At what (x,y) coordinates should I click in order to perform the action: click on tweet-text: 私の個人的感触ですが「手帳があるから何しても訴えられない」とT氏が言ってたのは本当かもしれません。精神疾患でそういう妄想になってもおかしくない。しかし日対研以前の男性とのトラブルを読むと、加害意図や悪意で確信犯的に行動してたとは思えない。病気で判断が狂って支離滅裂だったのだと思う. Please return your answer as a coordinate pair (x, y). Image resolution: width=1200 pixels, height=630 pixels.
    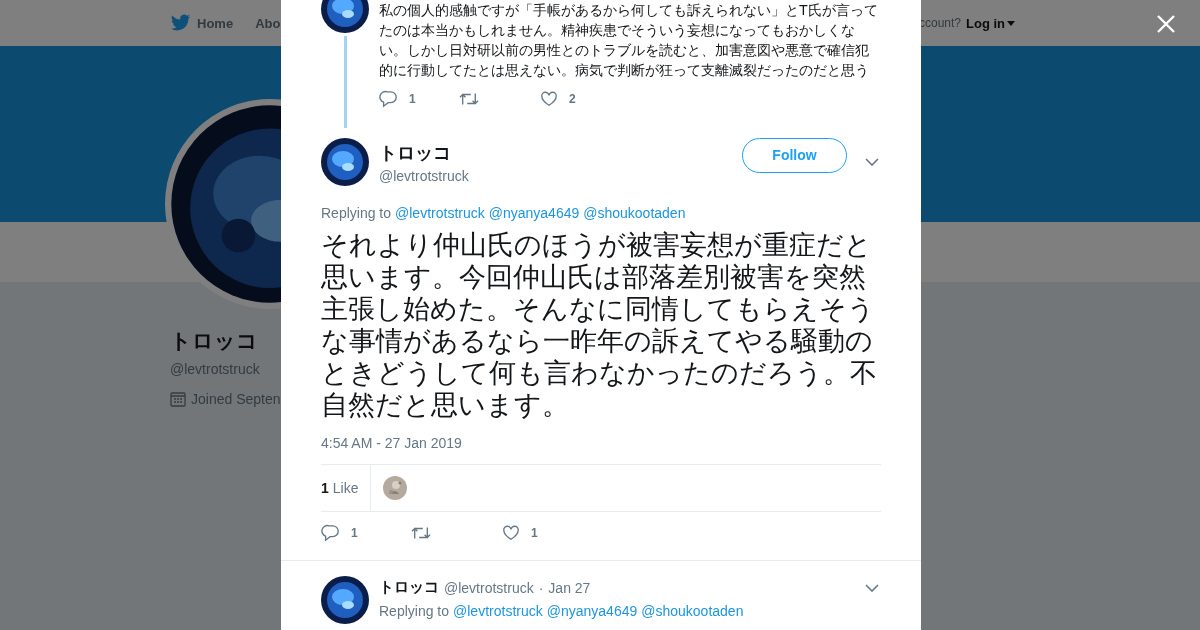
    Looking at the image, I should click on (629, 40).